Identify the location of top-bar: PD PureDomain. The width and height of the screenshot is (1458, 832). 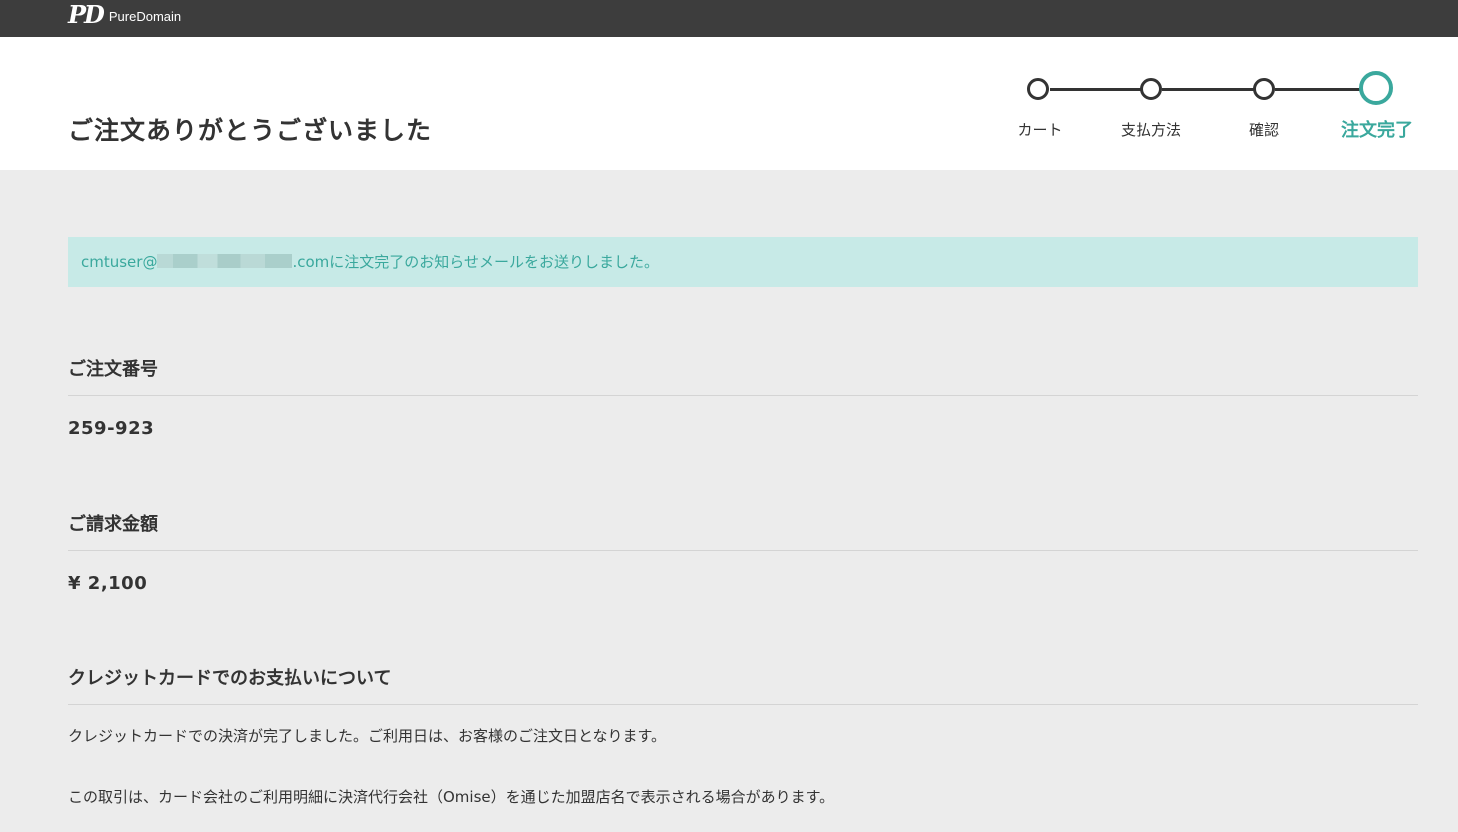
(729, 18).